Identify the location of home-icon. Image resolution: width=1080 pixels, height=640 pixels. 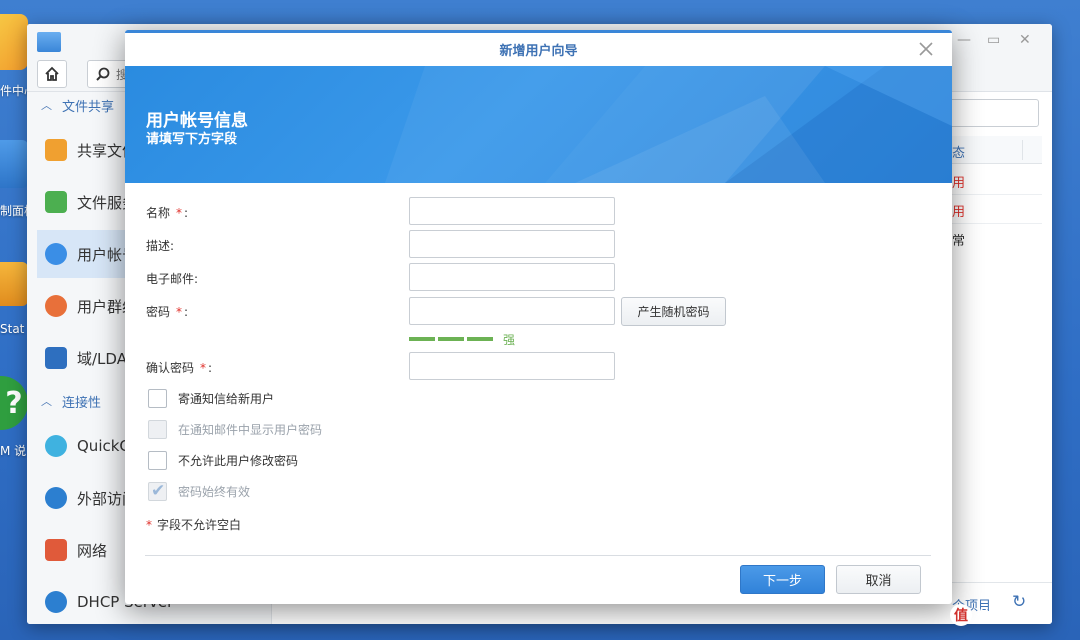
(52, 73).